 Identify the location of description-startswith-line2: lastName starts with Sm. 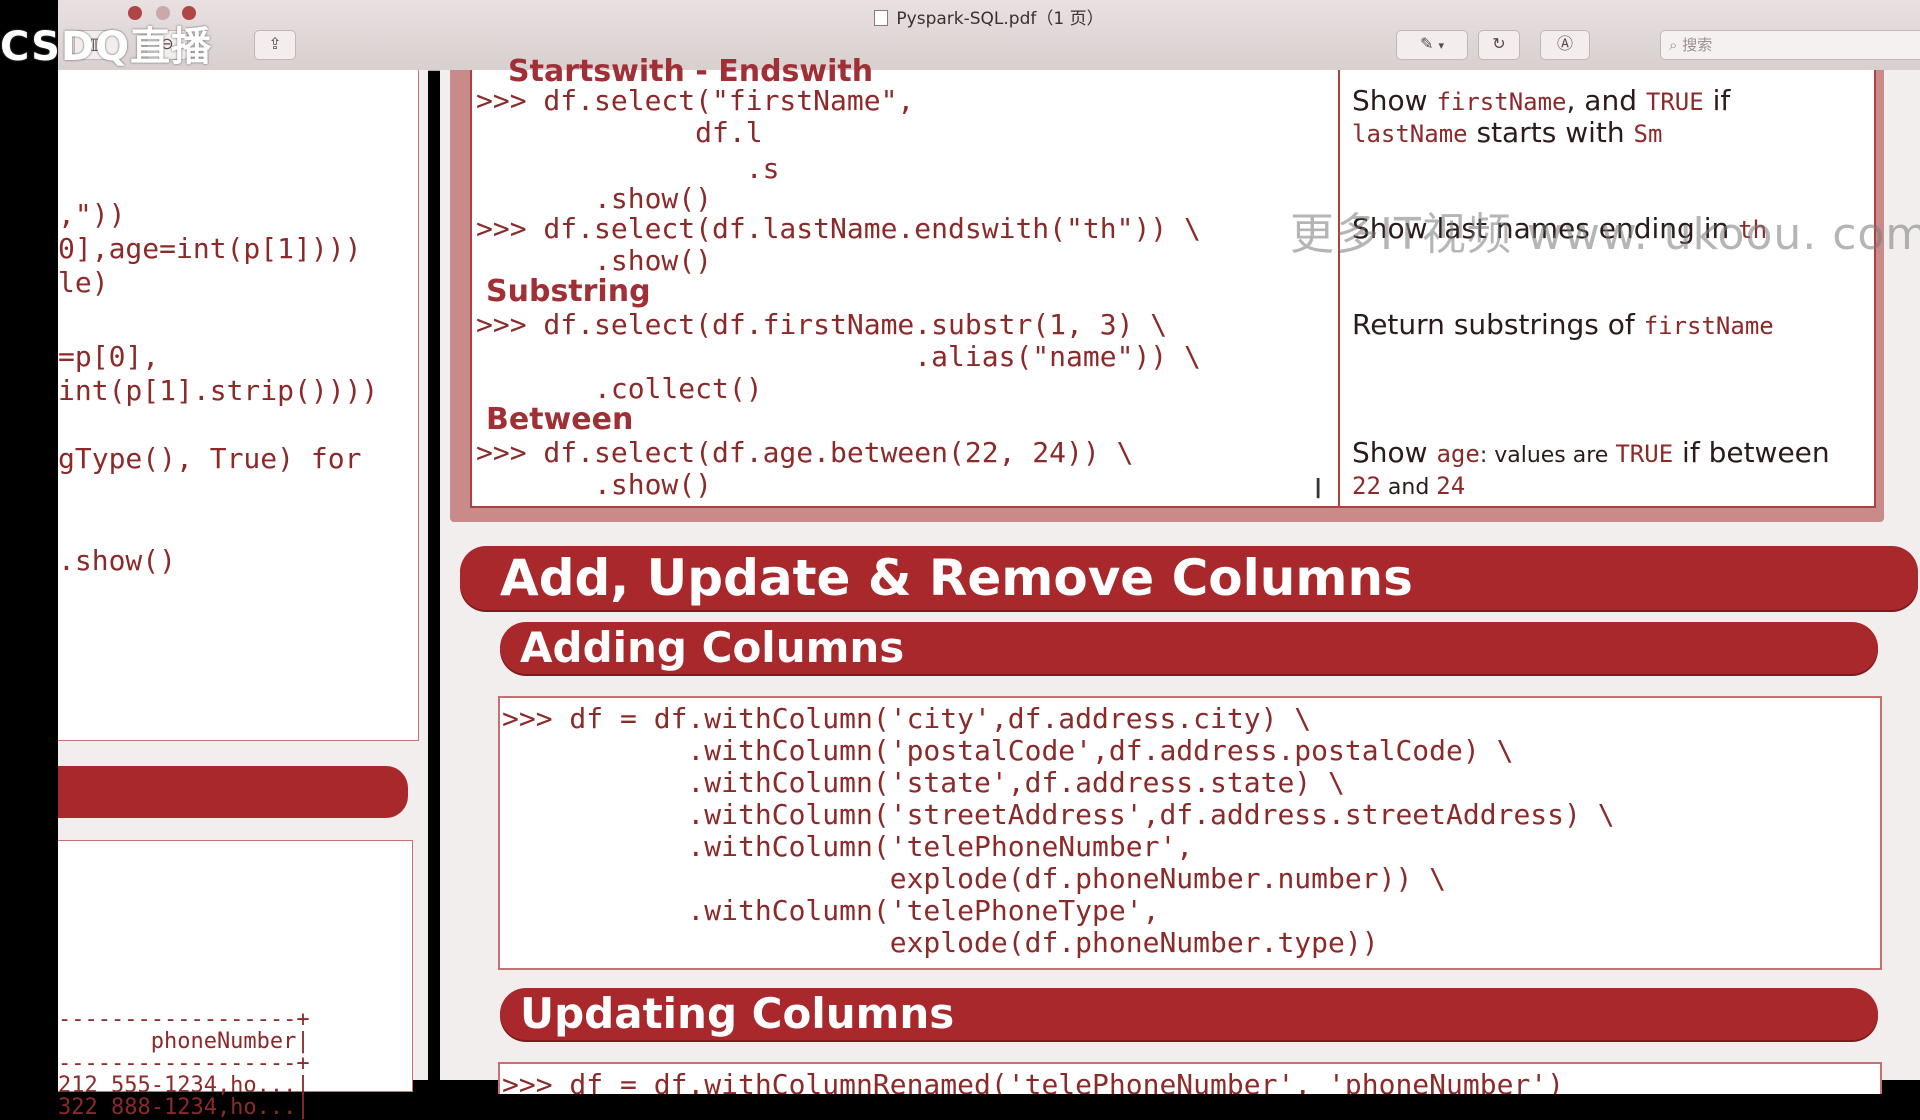
(1507, 132).